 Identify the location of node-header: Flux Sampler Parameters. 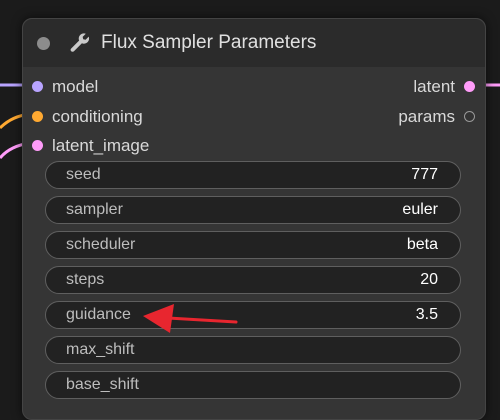
(254, 43).